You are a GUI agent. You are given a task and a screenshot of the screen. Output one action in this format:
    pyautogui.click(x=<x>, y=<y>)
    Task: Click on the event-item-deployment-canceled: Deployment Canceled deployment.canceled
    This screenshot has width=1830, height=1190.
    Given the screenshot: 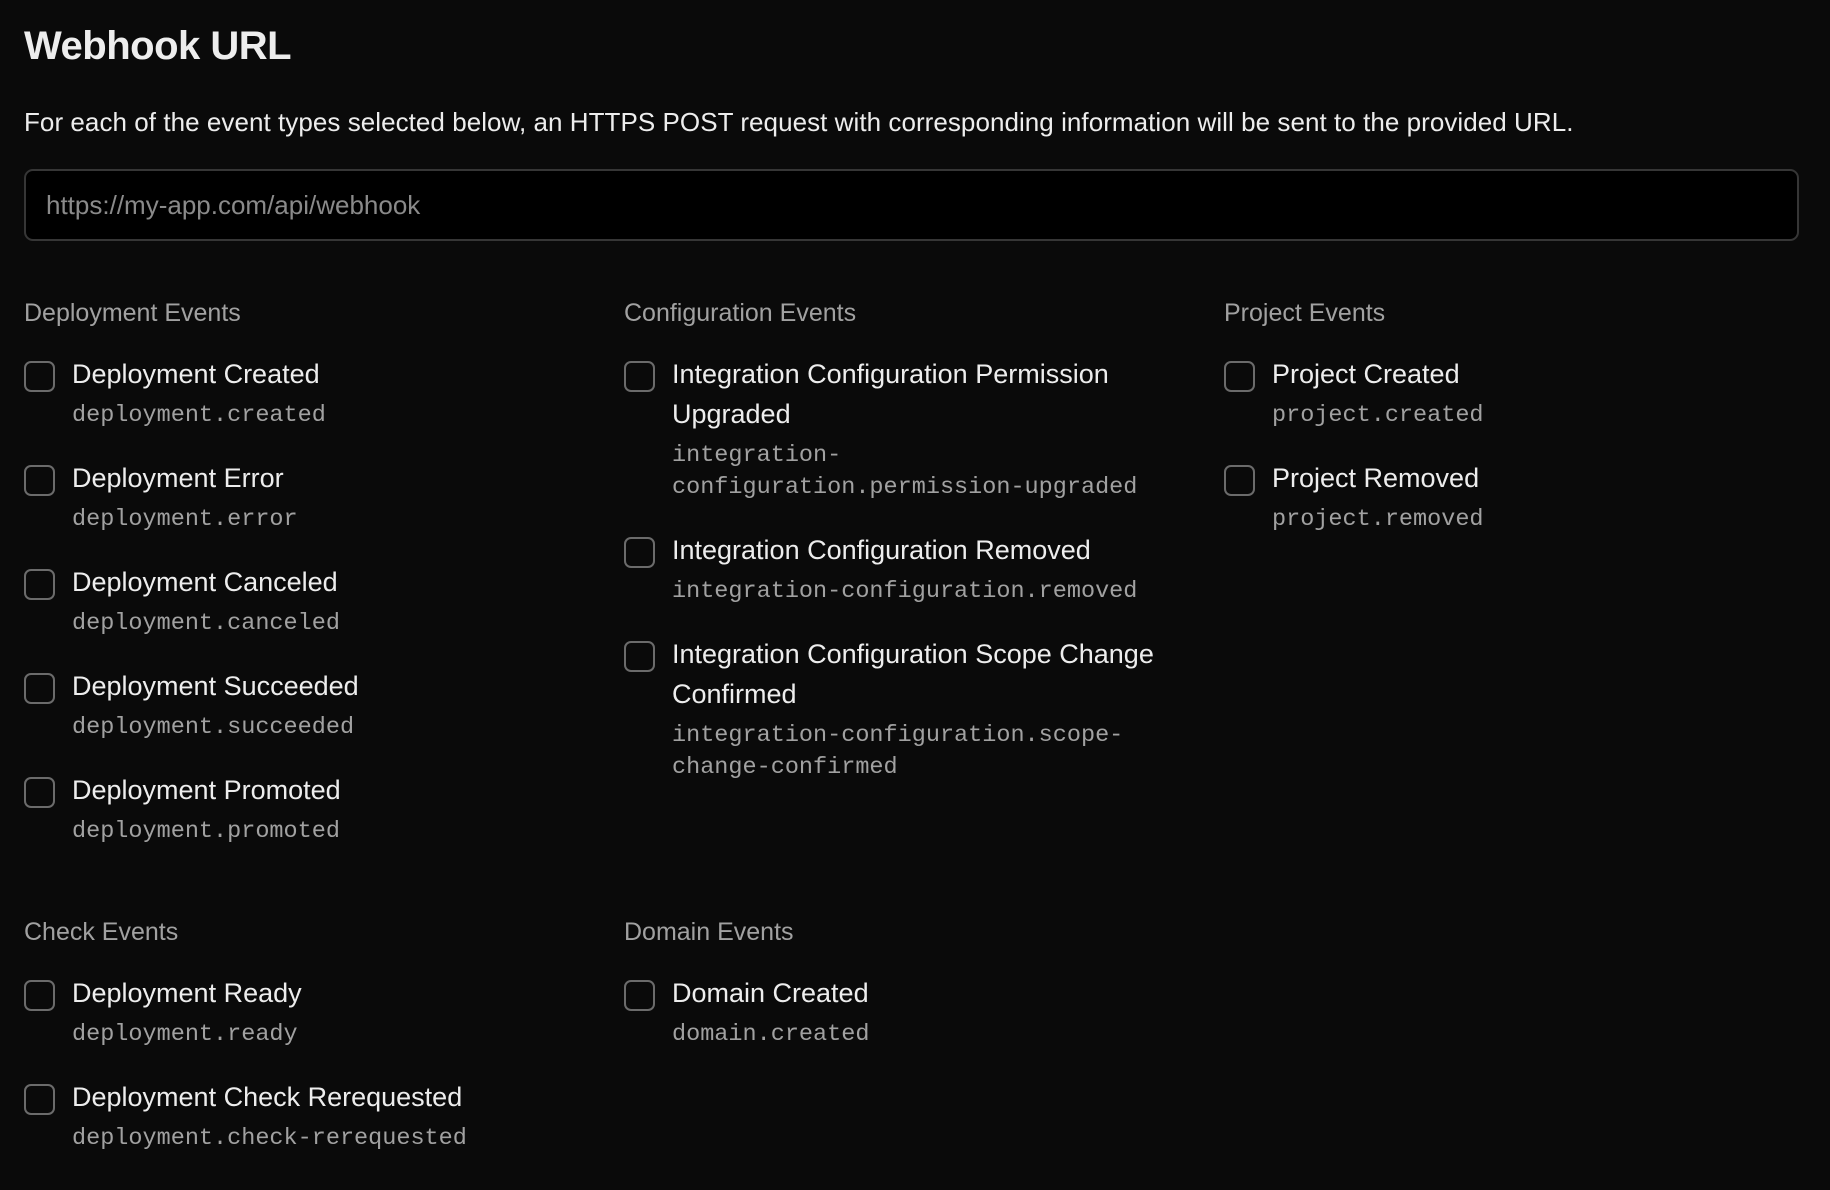 What is the action you would take?
    pyautogui.click(x=304, y=603)
    